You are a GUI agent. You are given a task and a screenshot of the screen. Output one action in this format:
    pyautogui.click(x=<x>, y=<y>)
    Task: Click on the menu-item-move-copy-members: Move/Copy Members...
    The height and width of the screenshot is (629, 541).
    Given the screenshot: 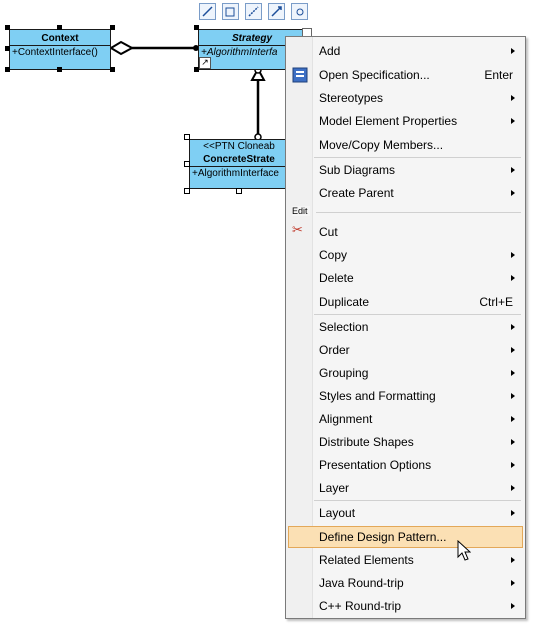 What is the action you would take?
    pyautogui.click(x=405, y=145)
    